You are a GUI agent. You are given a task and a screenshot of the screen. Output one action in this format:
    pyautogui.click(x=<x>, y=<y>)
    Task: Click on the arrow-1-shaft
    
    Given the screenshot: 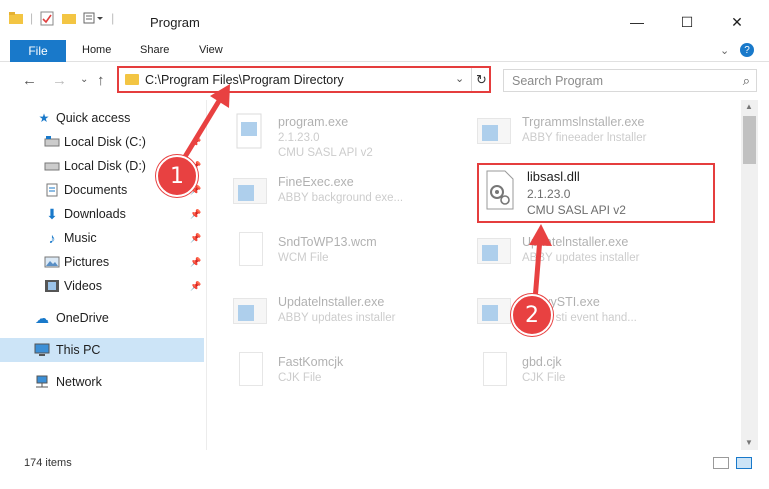 What is the action you would take?
    pyautogui.click(x=202, y=128)
    